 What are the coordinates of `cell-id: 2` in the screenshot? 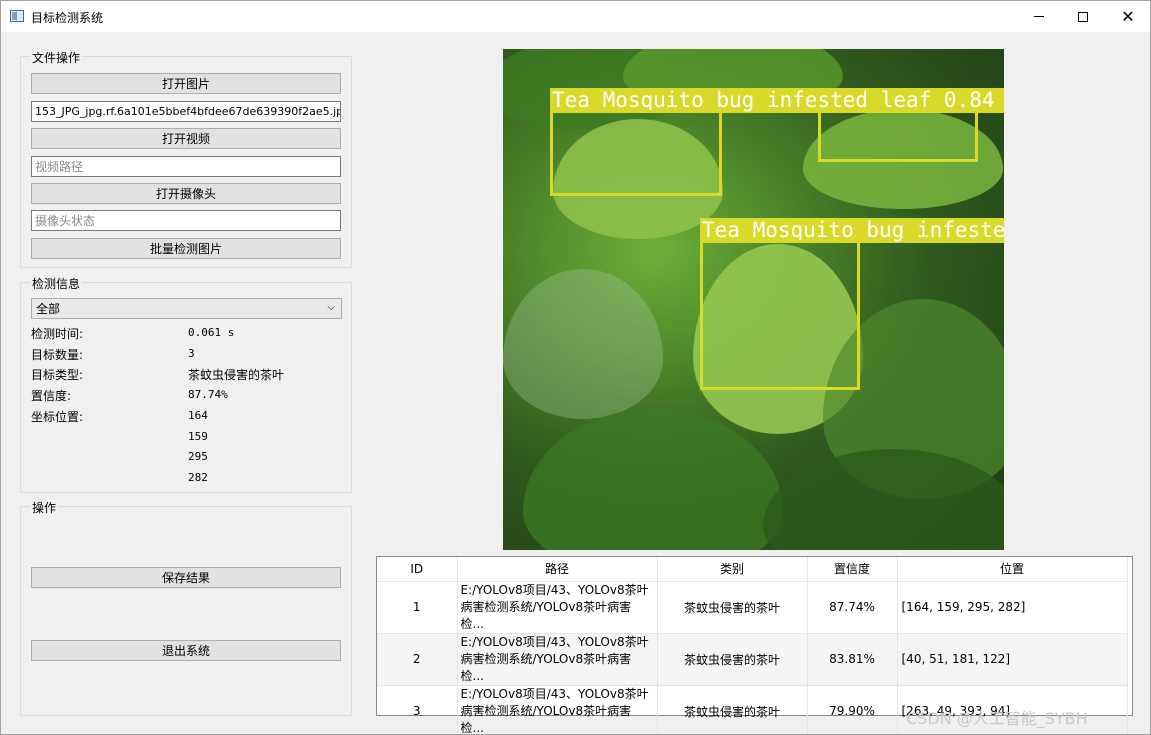 It's located at (417, 658).